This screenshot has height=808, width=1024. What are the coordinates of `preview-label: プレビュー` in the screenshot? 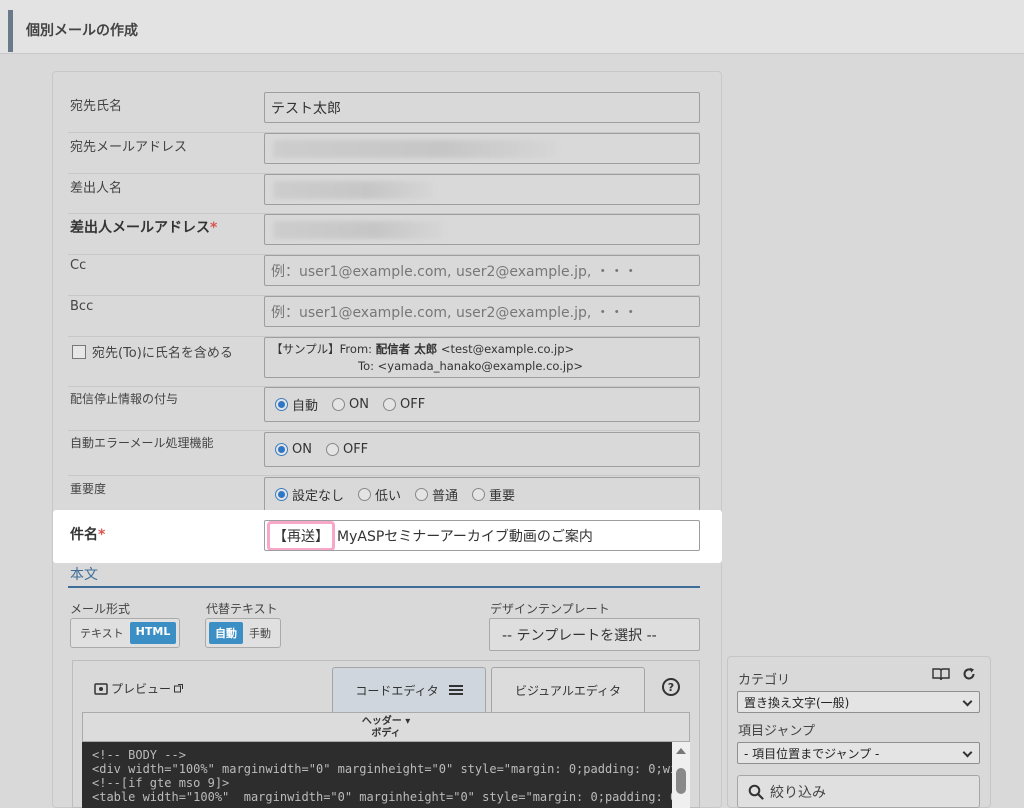 It's located at (141, 689).